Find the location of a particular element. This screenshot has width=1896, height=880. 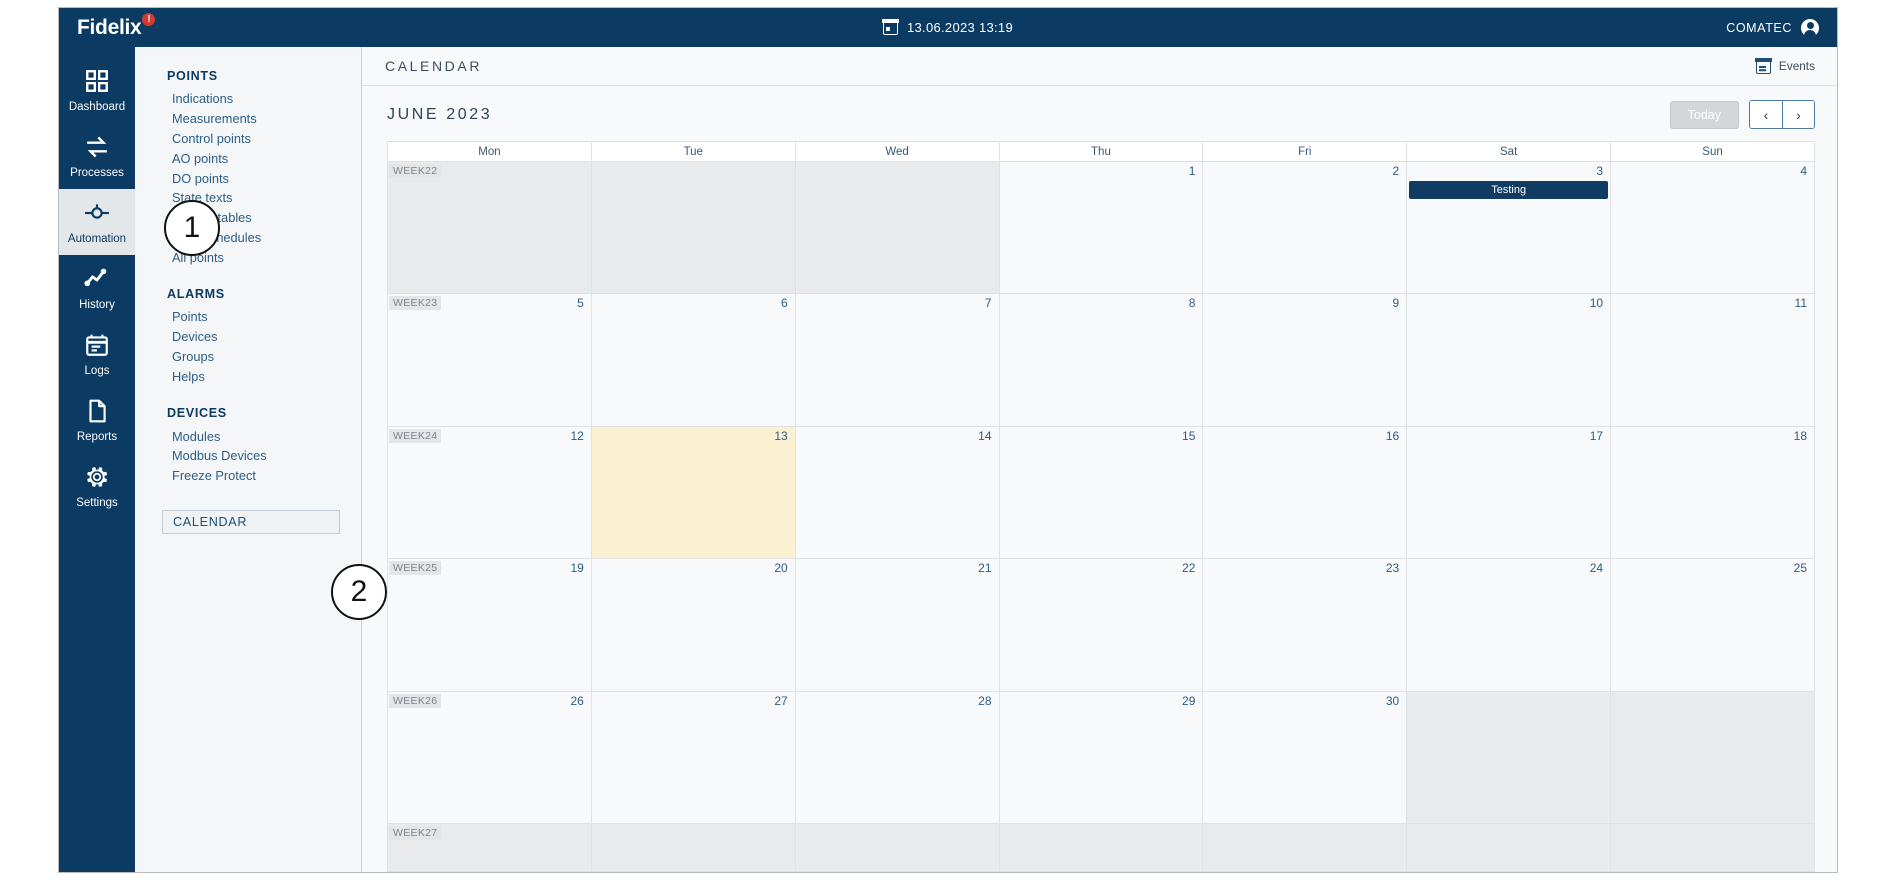

day-number: 27 is located at coordinates (781, 700).